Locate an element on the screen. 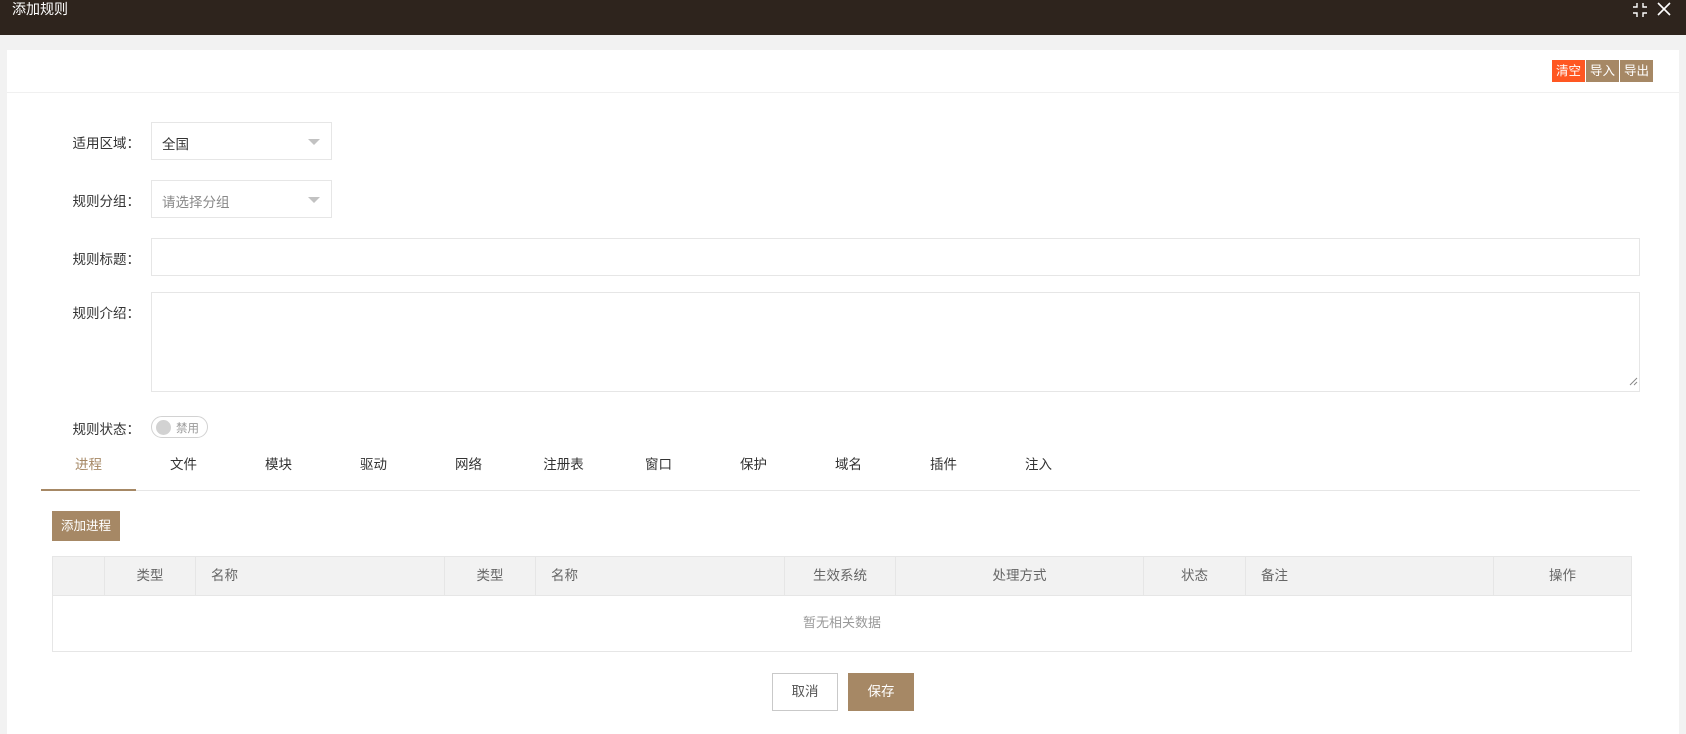  status-switch: 禁用 is located at coordinates (179, 427).